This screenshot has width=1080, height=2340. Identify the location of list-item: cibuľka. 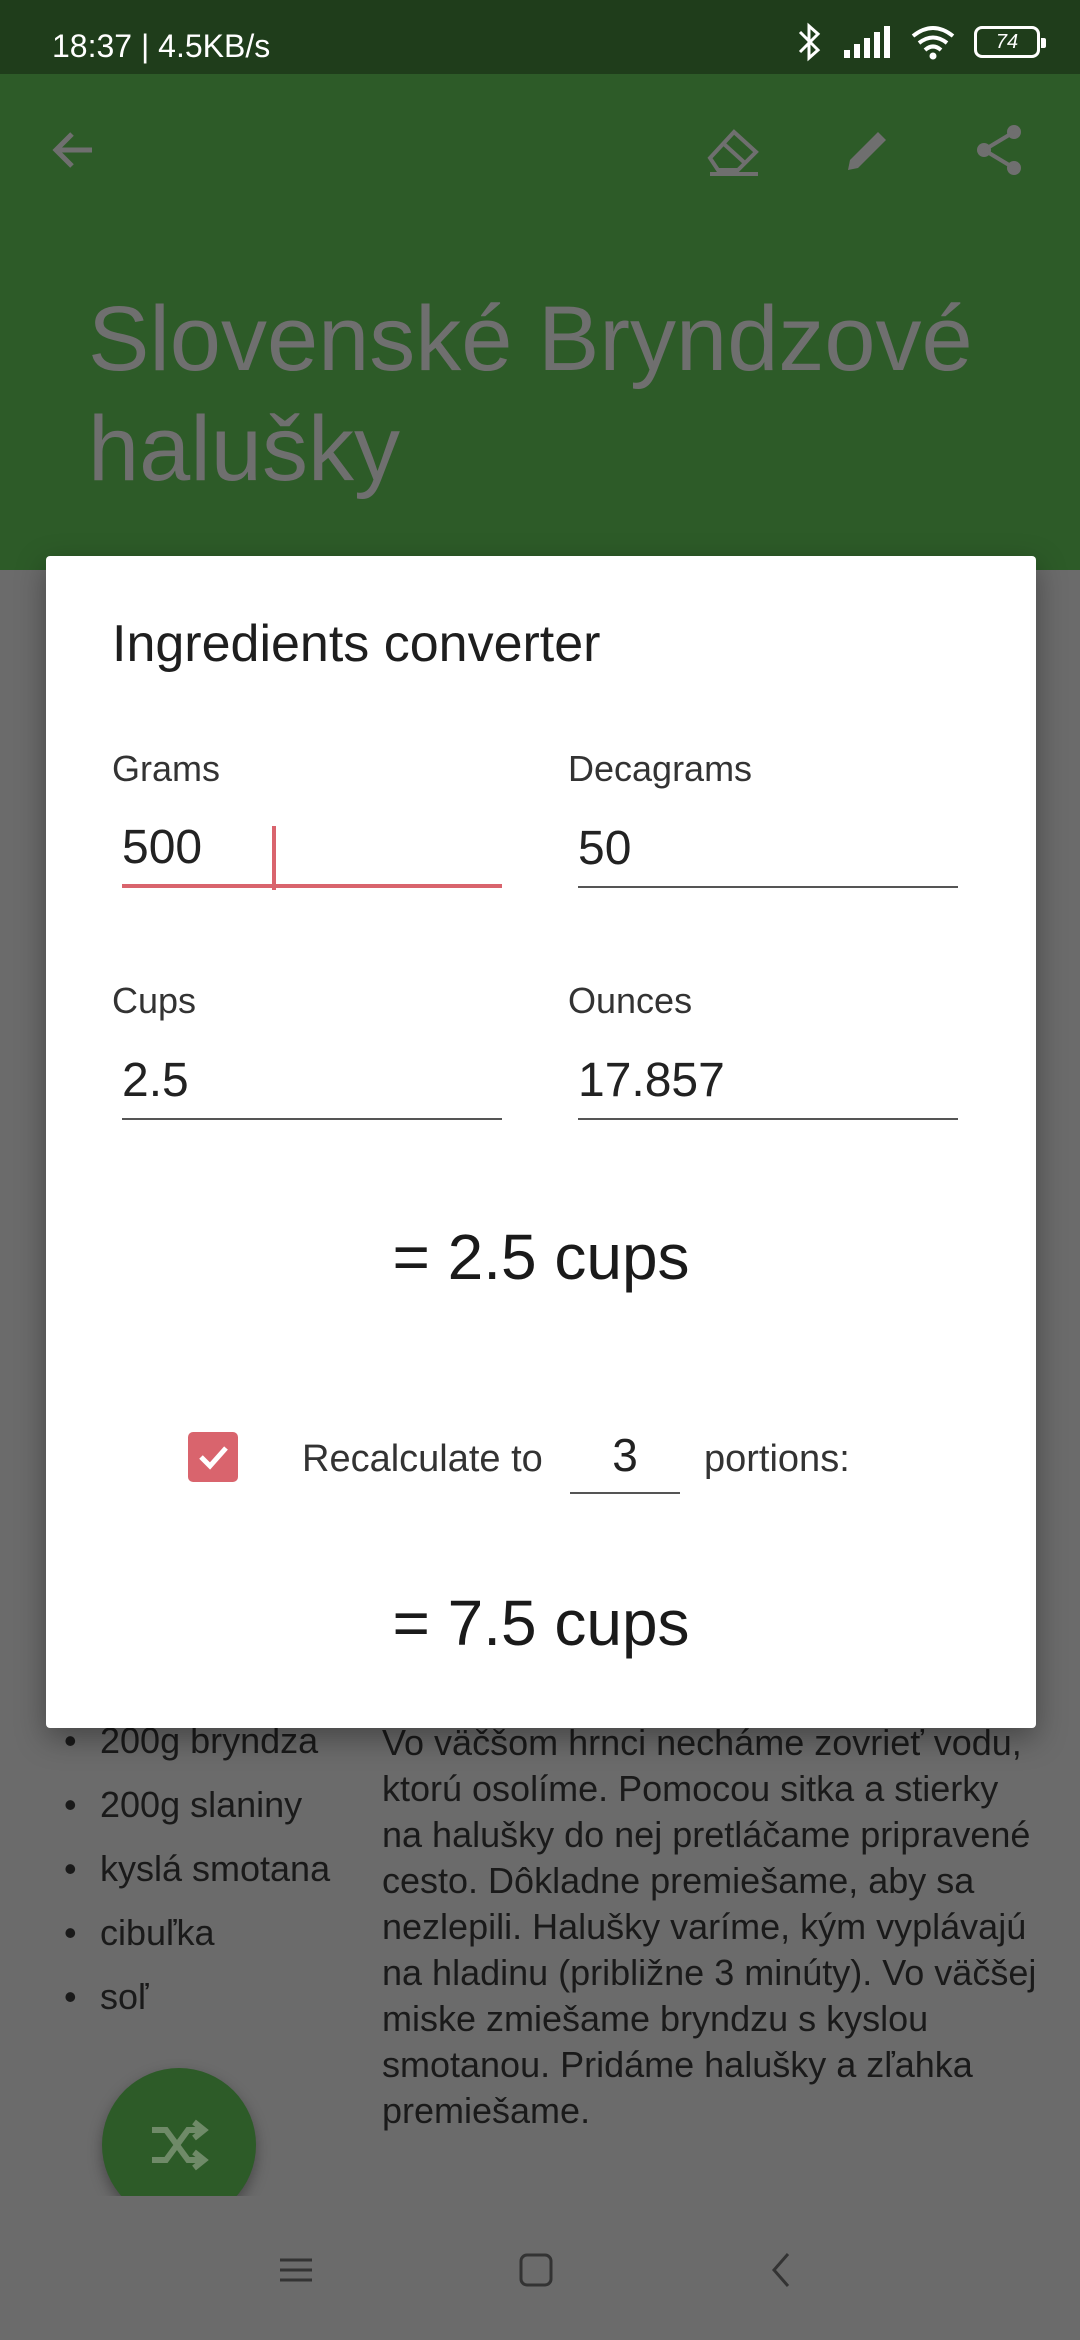
(202, 1944).